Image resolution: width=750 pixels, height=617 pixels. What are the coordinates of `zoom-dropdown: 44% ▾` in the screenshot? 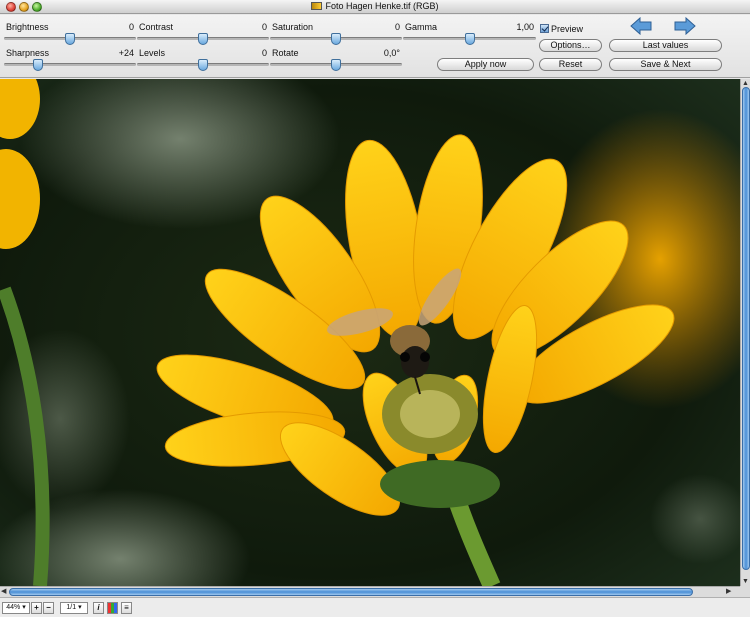 It's located at (16, 608).